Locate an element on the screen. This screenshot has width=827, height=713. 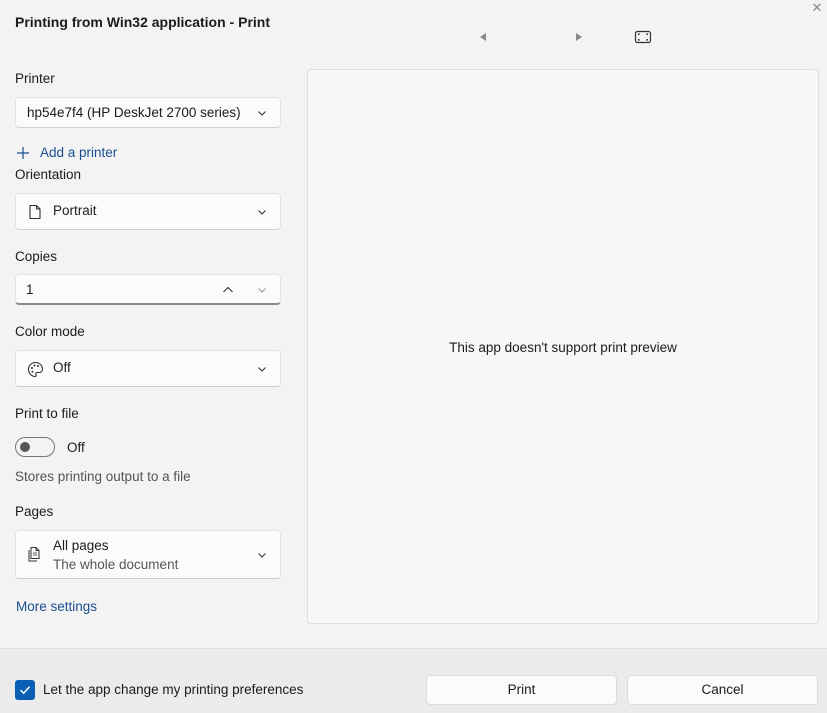
app-preferences-checkbox is located at coordinates (25, 690).